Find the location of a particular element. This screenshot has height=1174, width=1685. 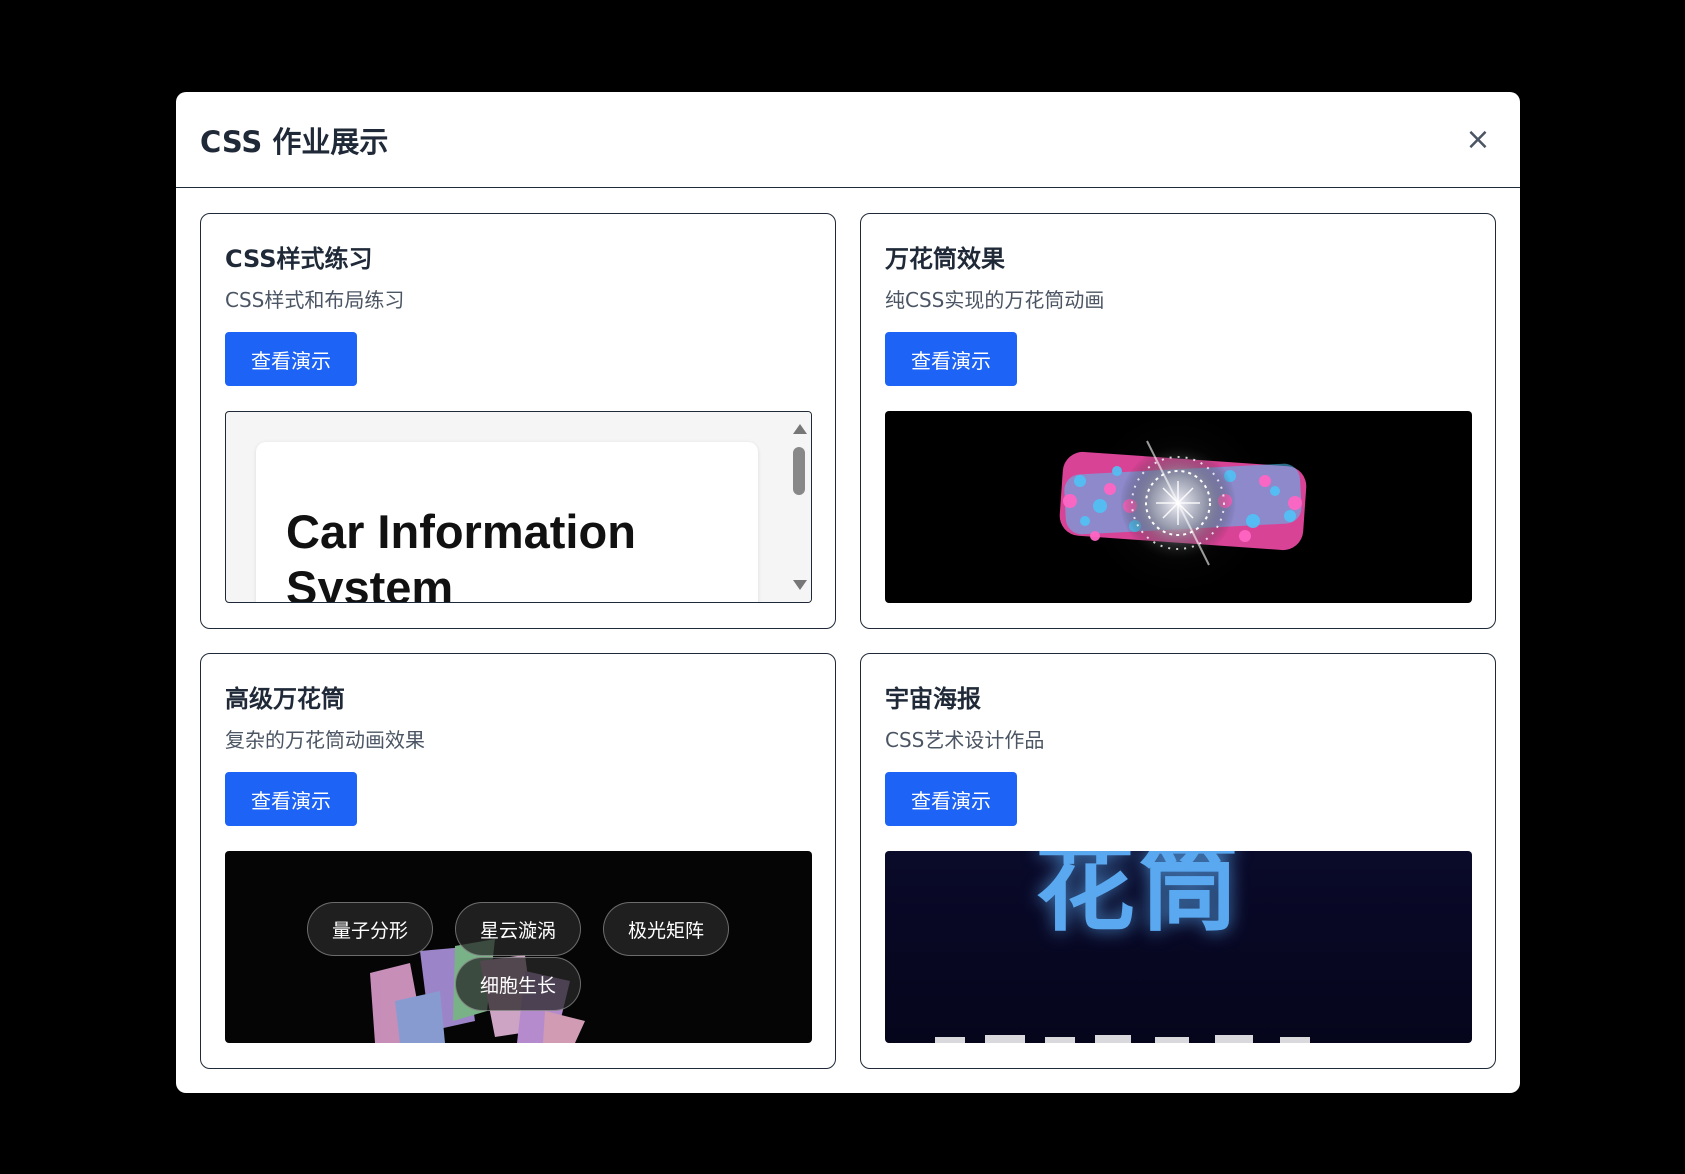

card-title: 宇宙海报 is located at coordinates (933, 699).